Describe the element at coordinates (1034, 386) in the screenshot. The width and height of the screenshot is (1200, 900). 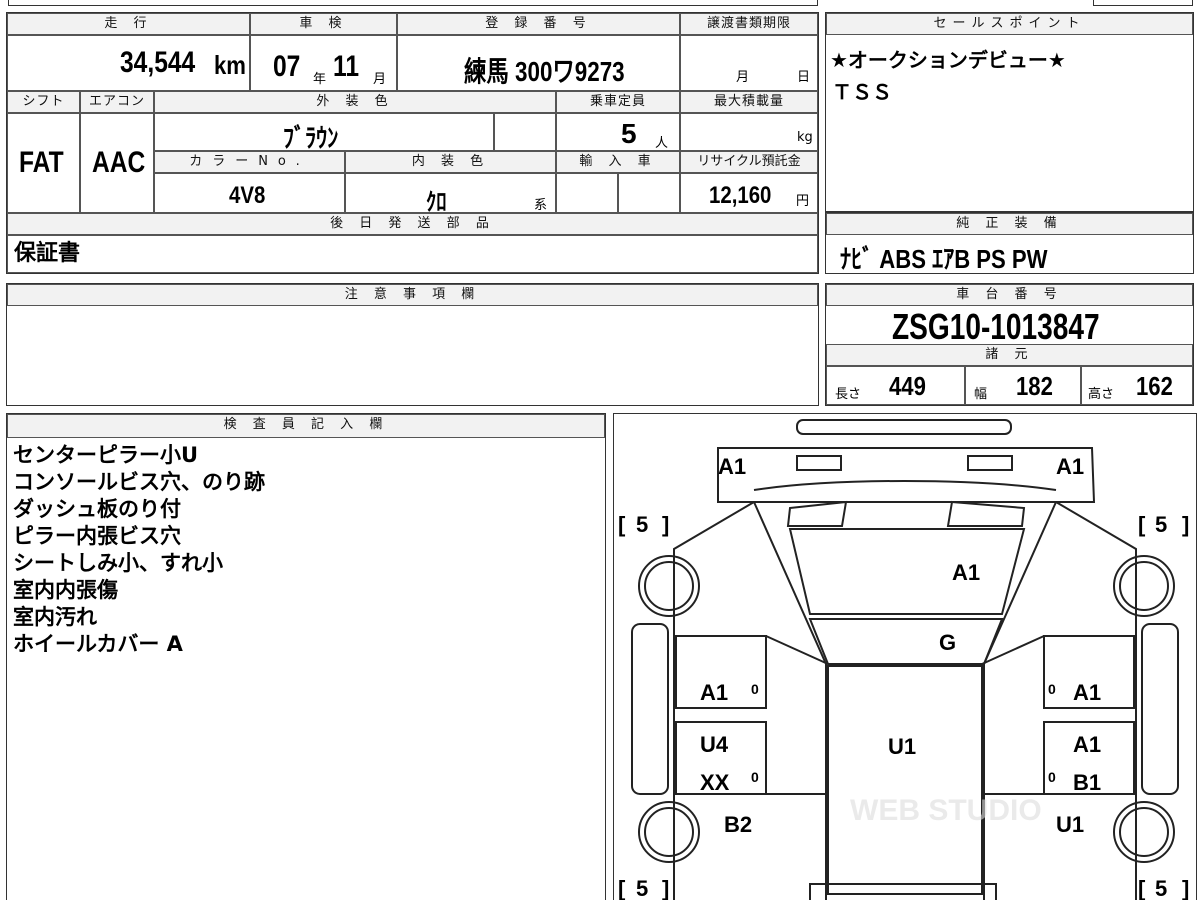
I see `width-value: 182` at that location.